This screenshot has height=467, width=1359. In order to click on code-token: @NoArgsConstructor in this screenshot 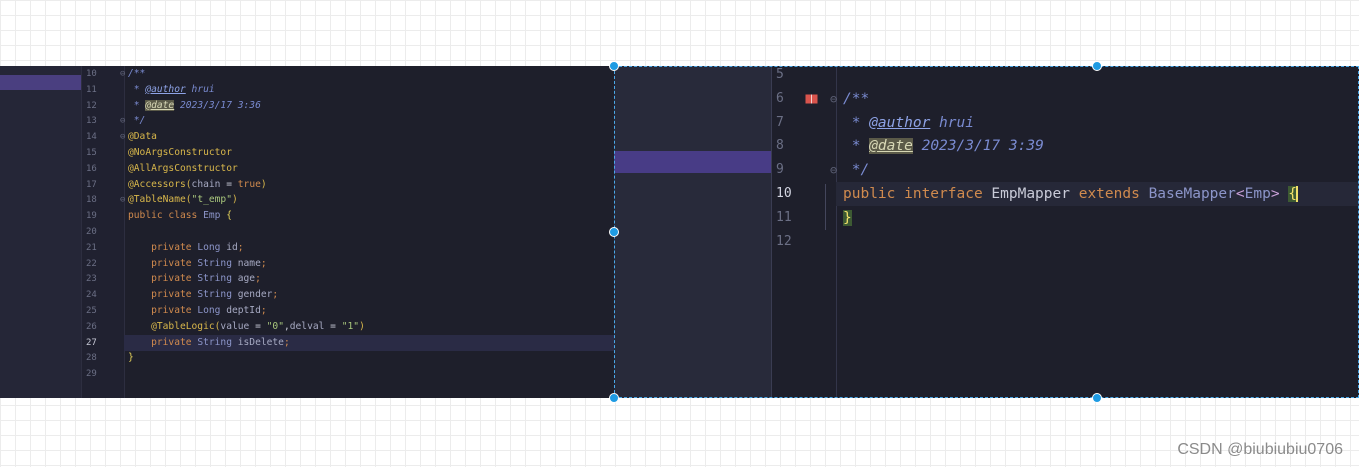, I will do `click(180, 152)`.